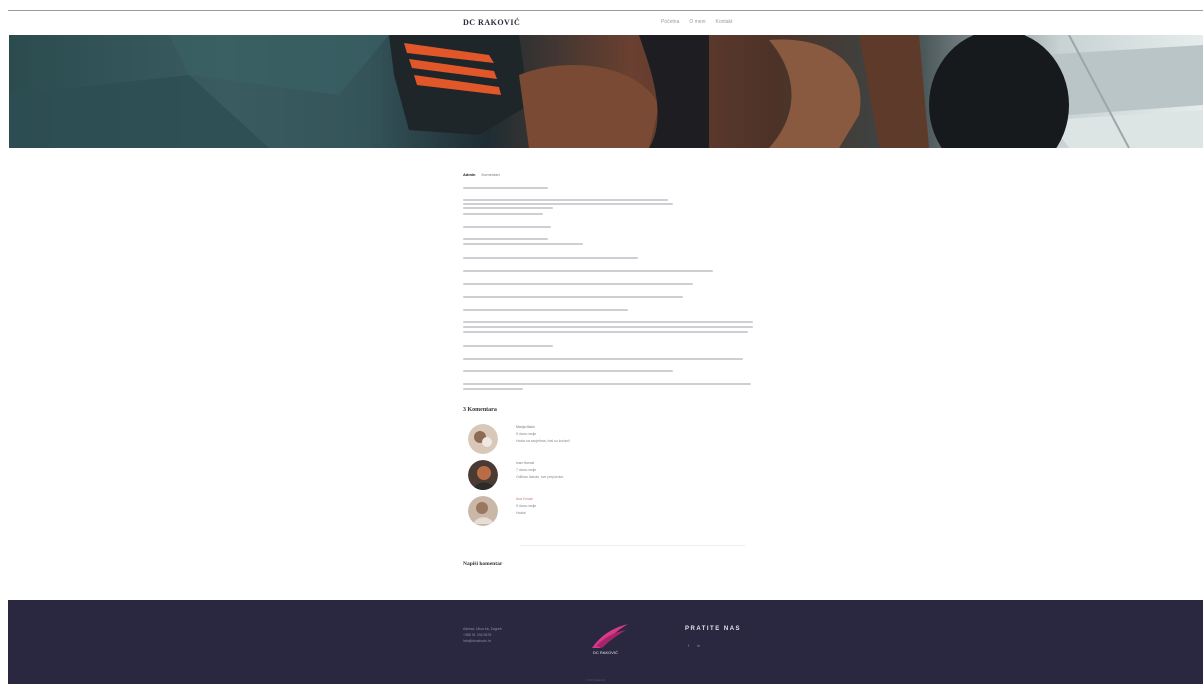 Image resolution: width=1203 pixels, height=684 pixels. I want to click on comment-date: 5 dana ranije, so click(526, 434).